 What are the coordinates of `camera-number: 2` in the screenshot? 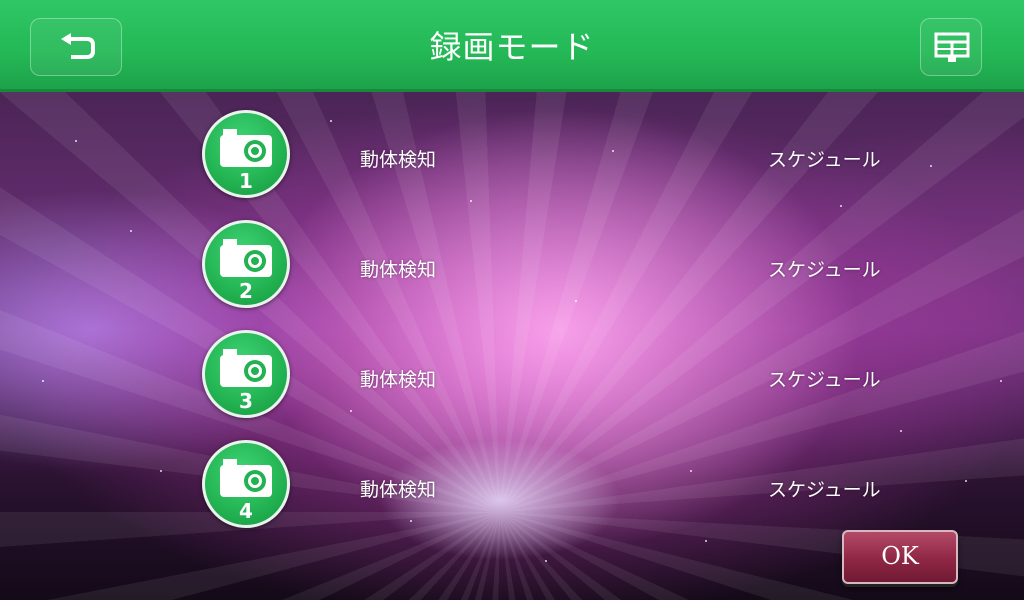 It's located at (246, 291).